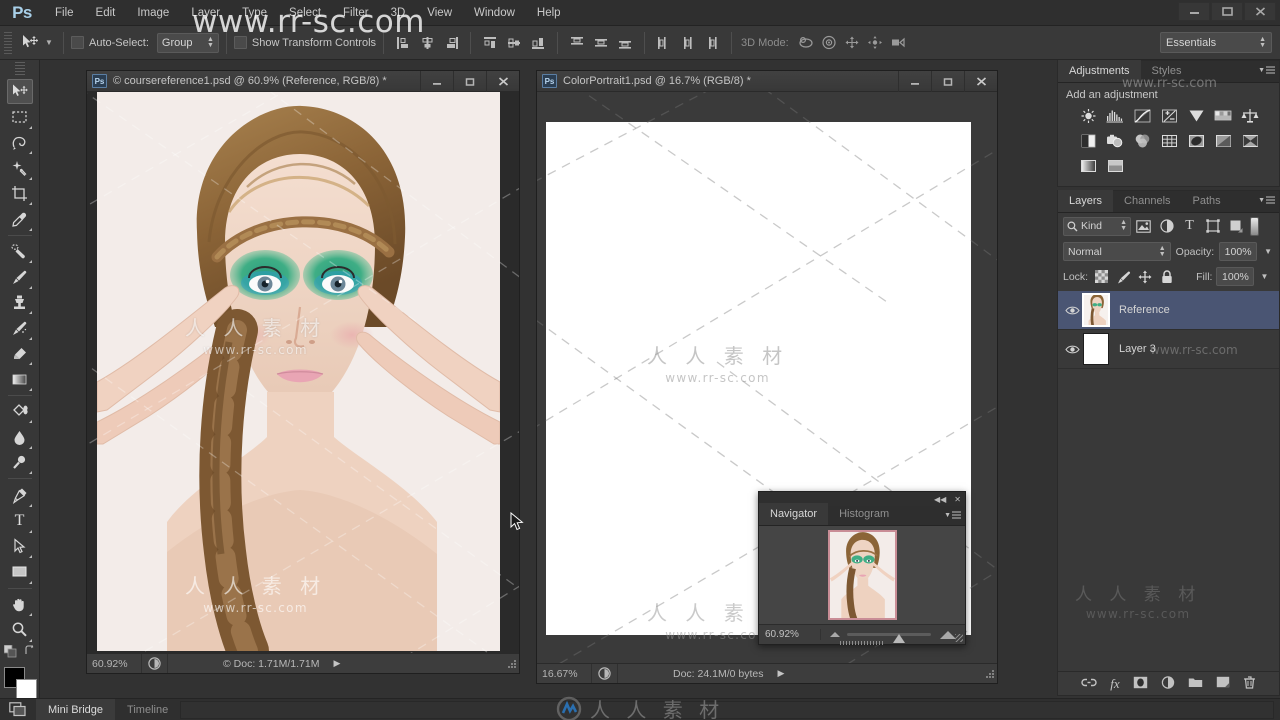 The image size is (1280, 720). Describe the element at coordinates (1140, 684) in the screenshot. I see `layer-mask-icon` at that location.